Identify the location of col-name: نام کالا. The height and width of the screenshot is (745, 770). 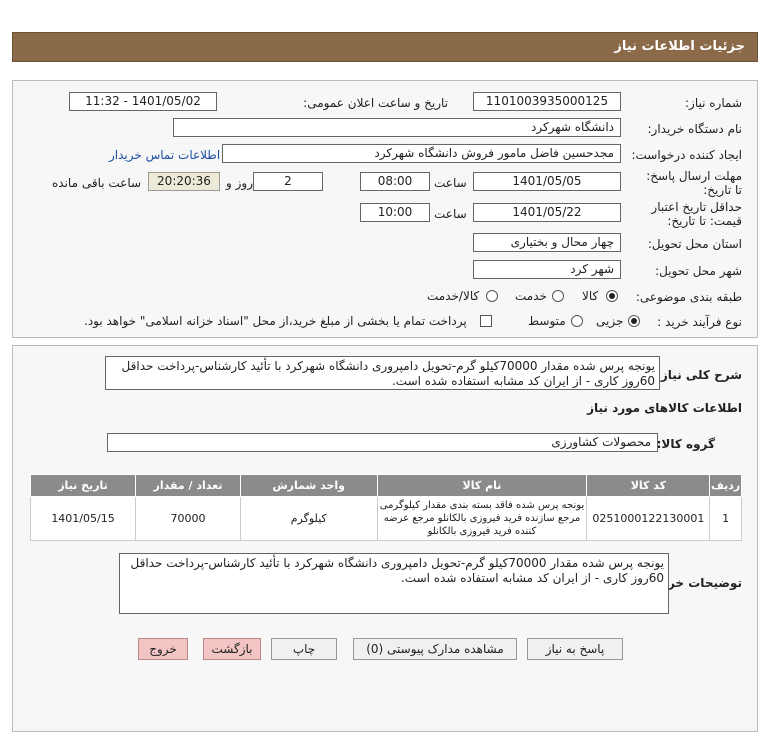
(482, 485).